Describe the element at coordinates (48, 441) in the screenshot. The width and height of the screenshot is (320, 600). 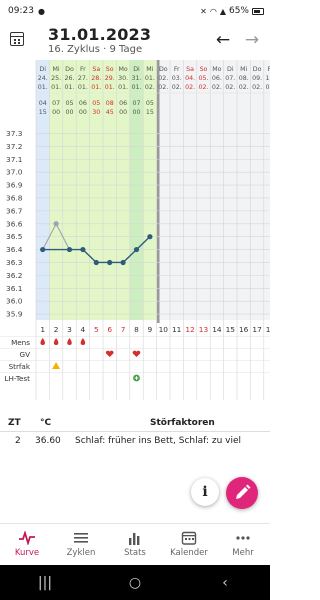
I see `cell-temp: 36.60` at that location.